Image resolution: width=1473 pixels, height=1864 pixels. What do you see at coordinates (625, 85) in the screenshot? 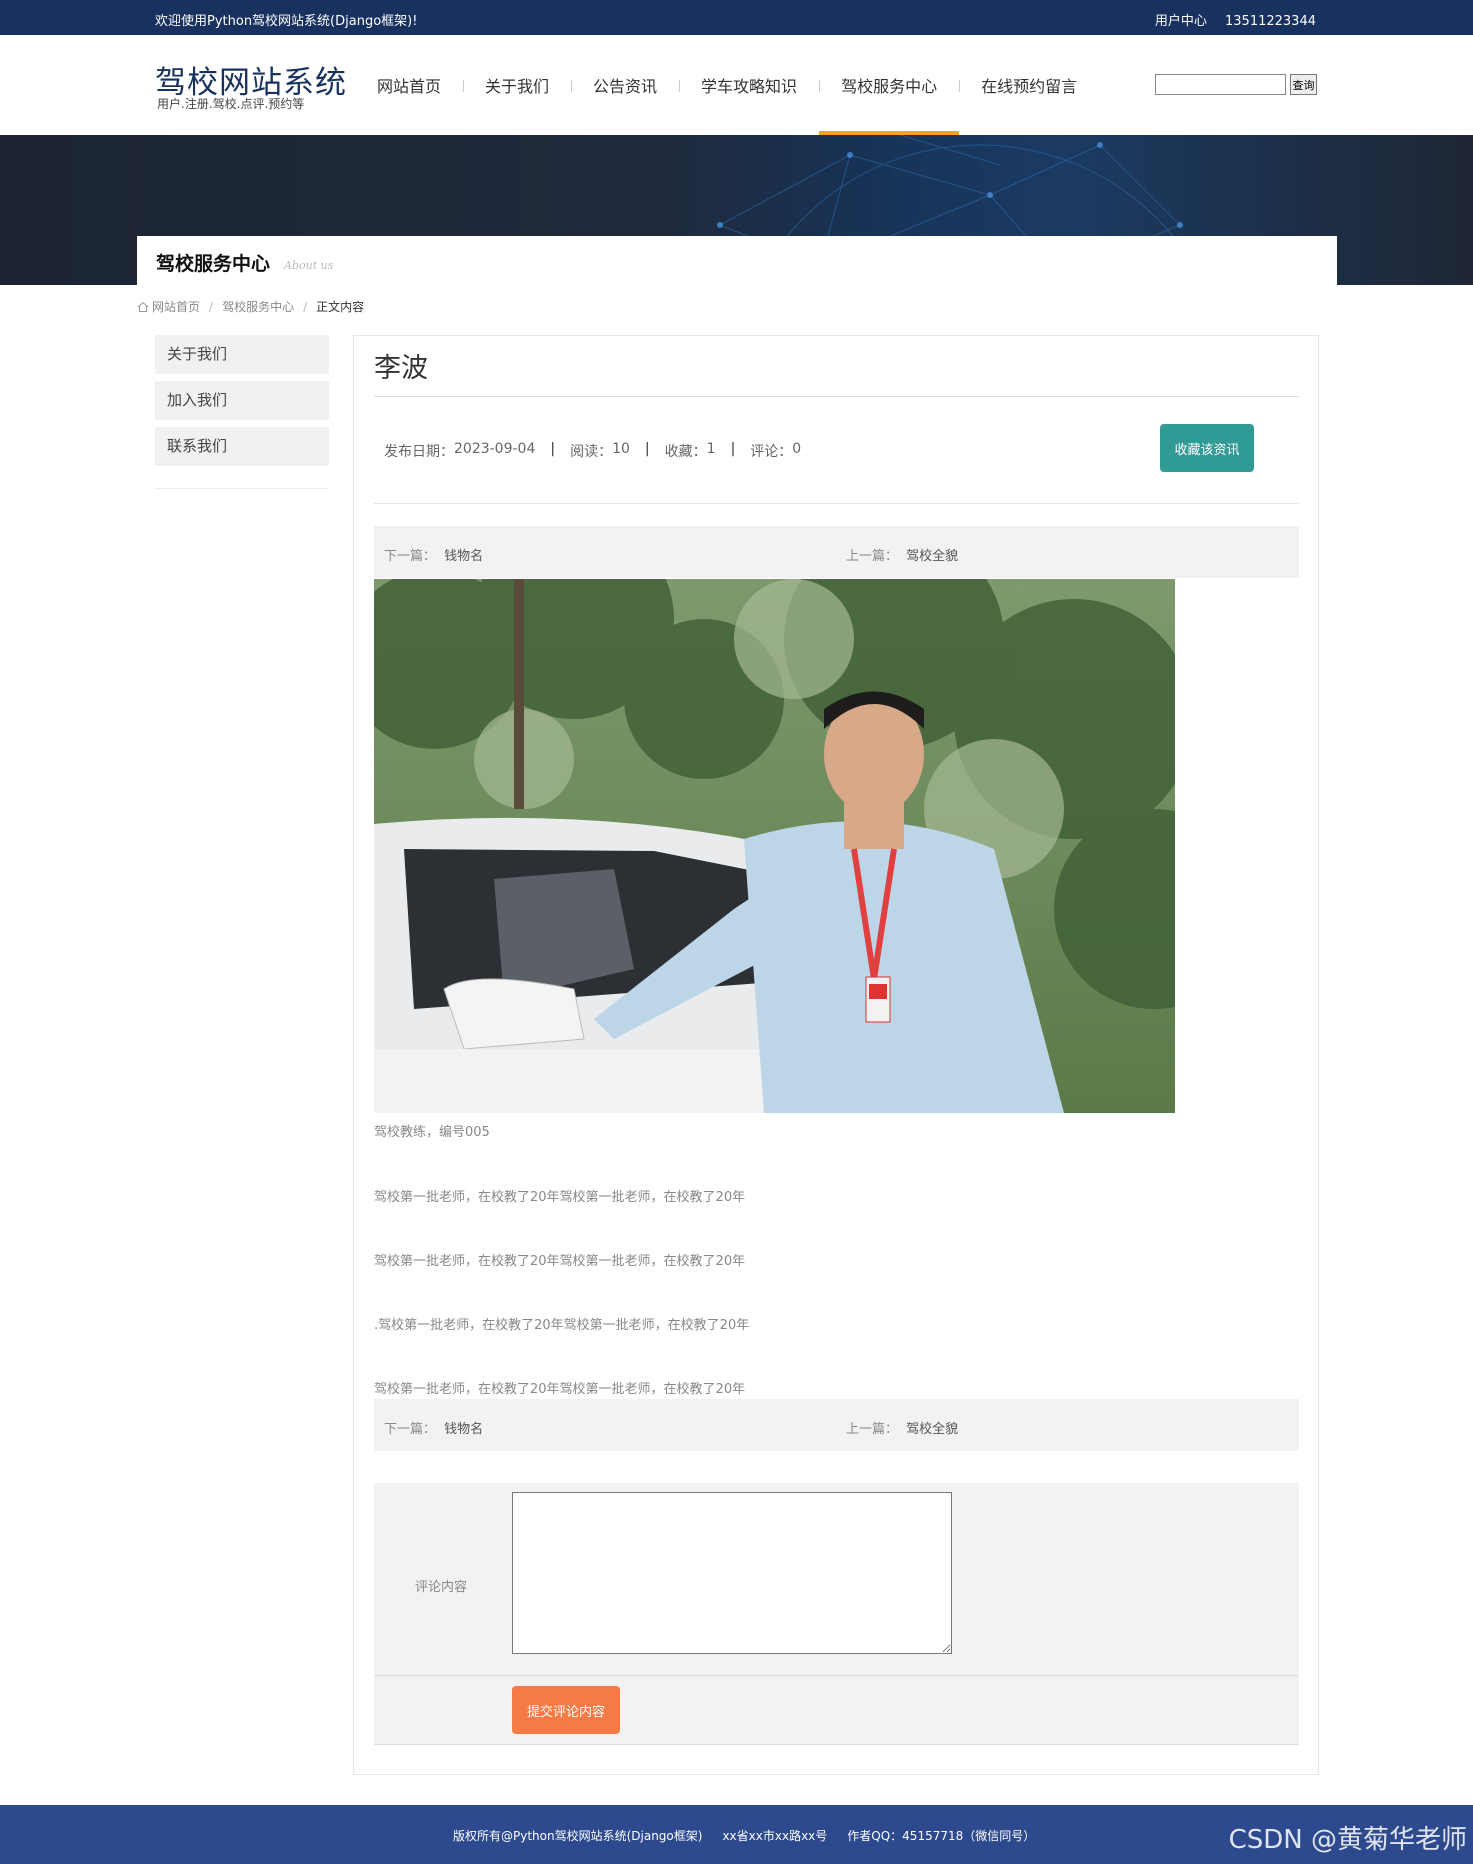
I see `nav-item-news: 公告资讯` at bounding box center [625, 85].